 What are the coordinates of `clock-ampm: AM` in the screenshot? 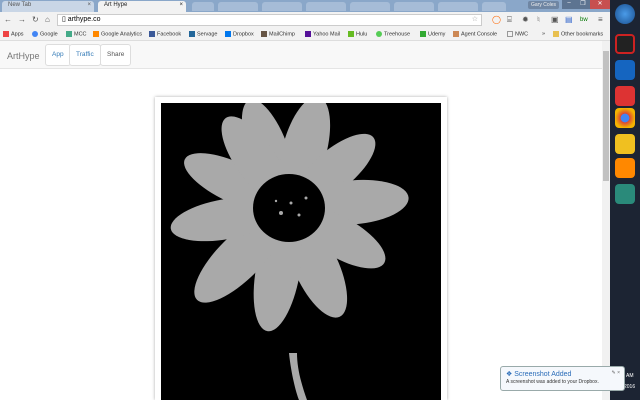 It's located at (630, 376).